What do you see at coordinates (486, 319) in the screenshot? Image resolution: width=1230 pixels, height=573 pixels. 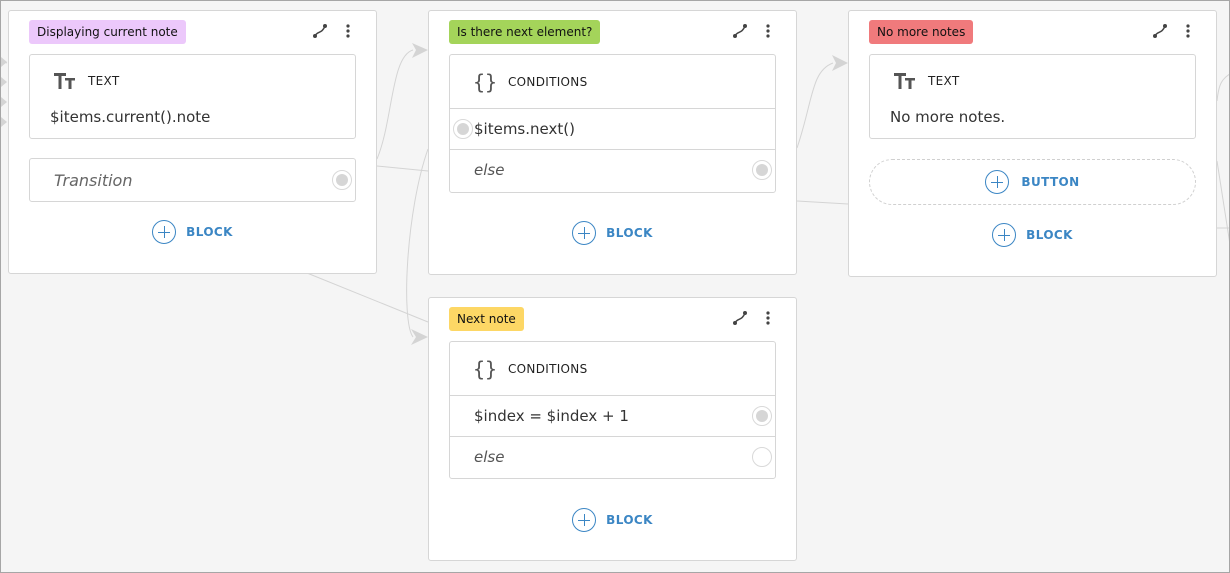 I see `node-tag: Next note` at bounding box center [486, 319].